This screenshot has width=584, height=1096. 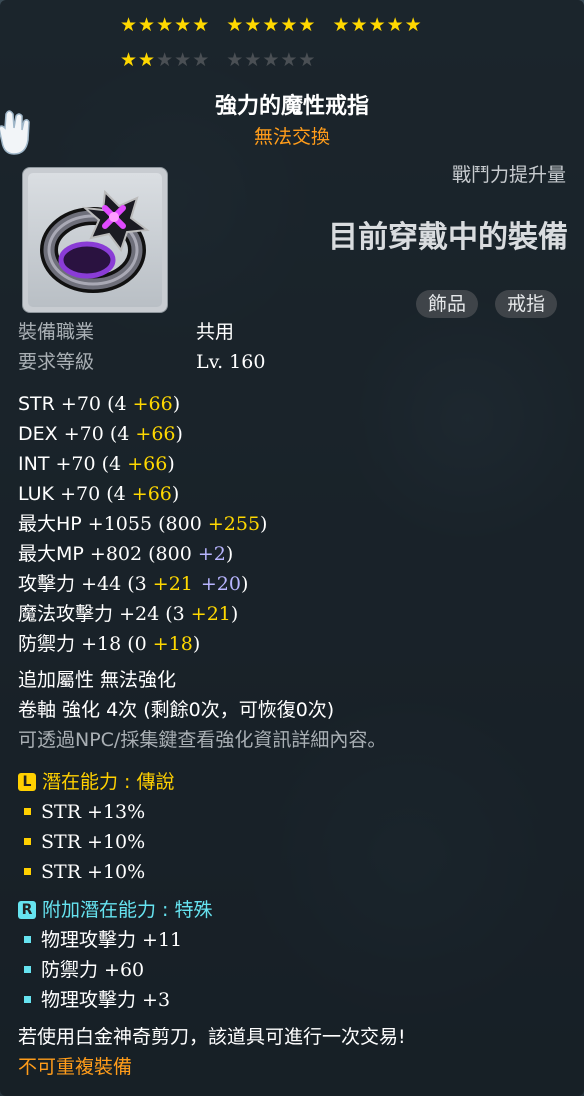 I want to click on extra-attribute-text: 追加屬性 無法強化, so click(x=97, y=680).